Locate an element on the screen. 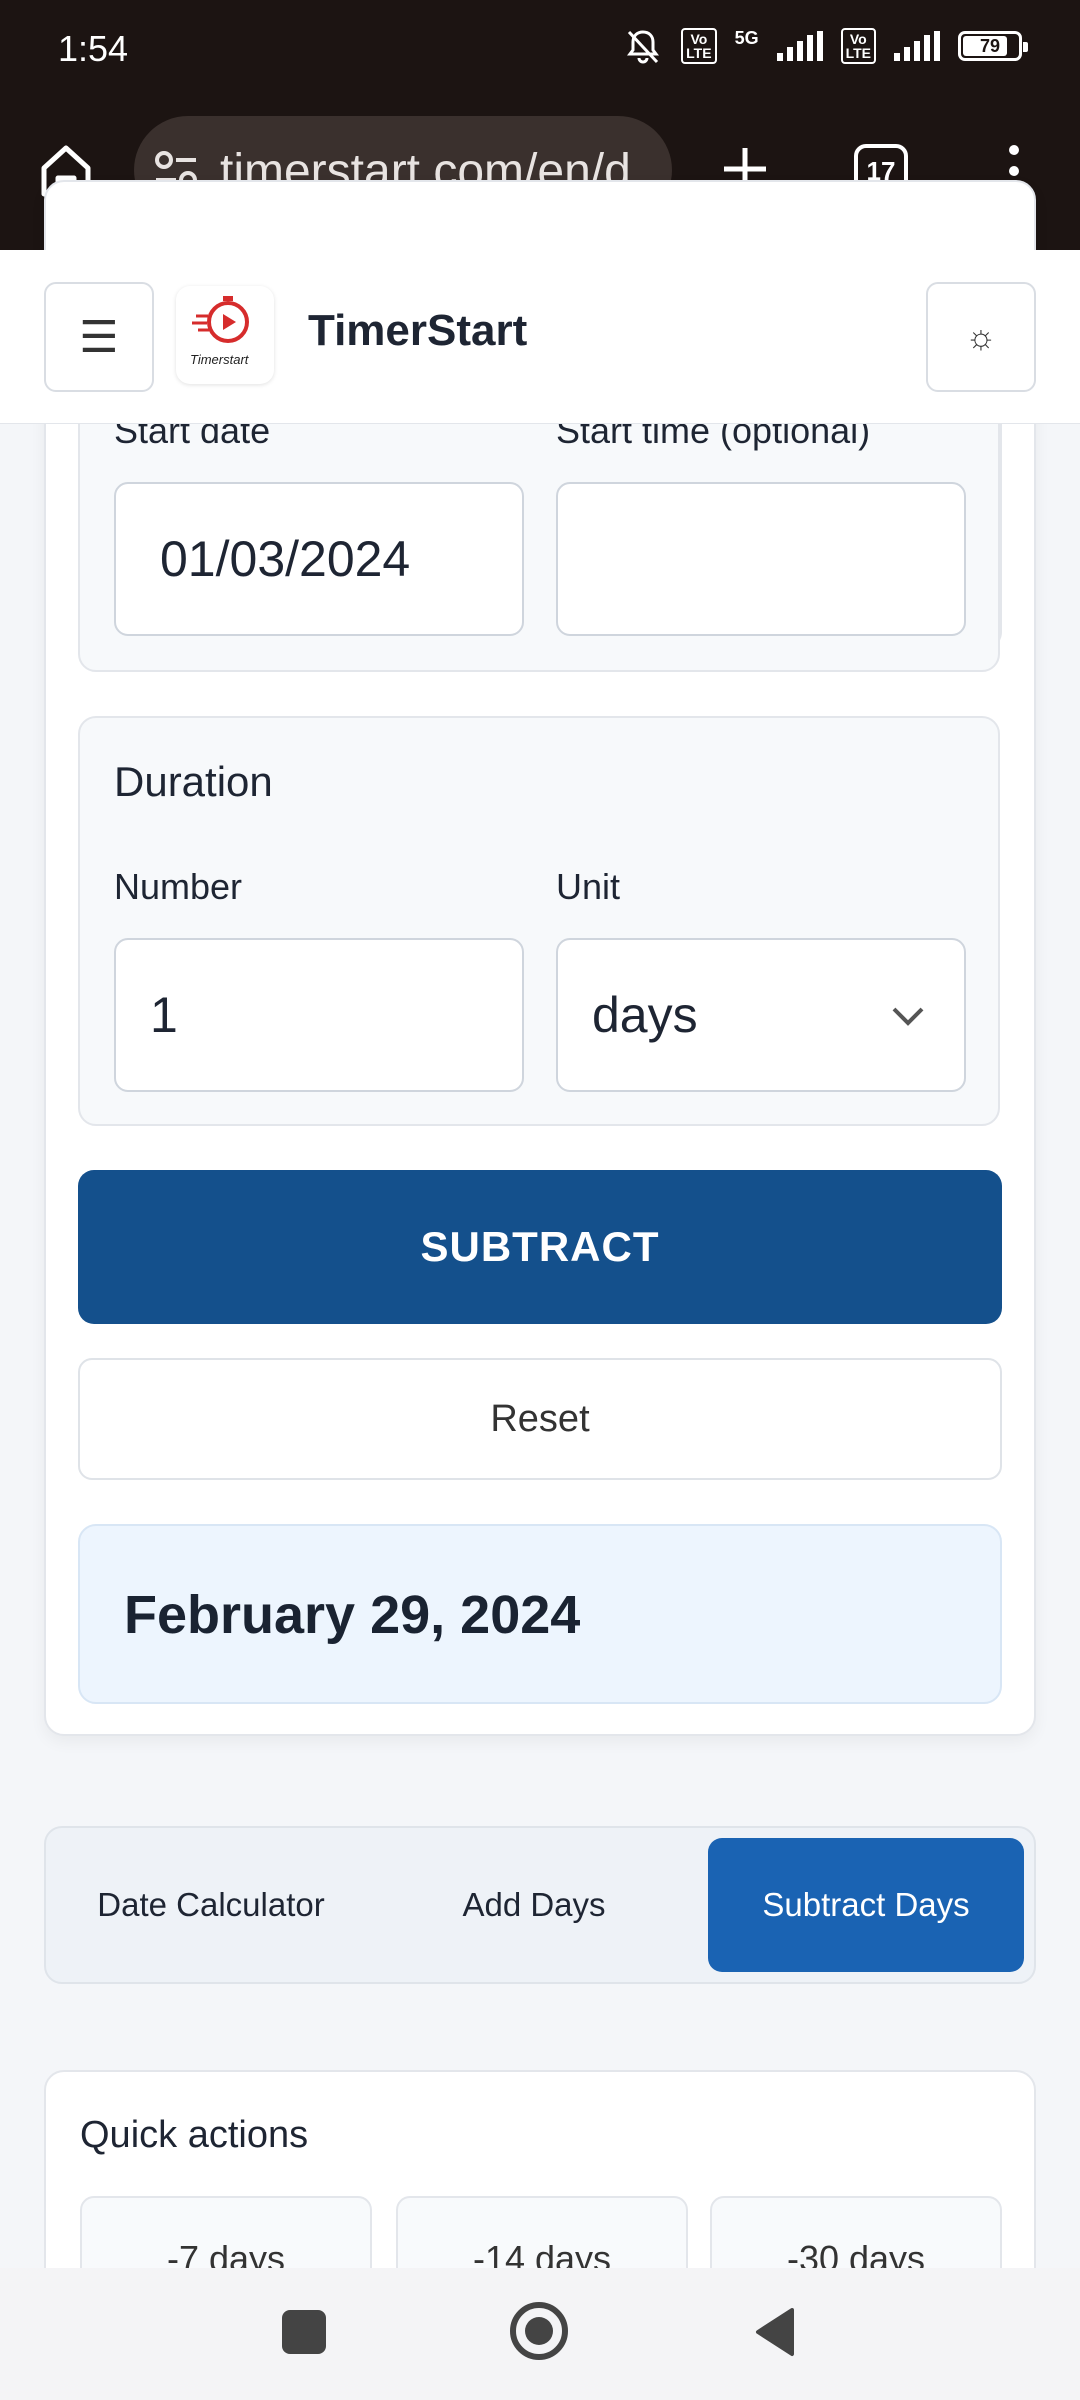  hamburger-icon: ☰ is located at coordinates (99, 337).